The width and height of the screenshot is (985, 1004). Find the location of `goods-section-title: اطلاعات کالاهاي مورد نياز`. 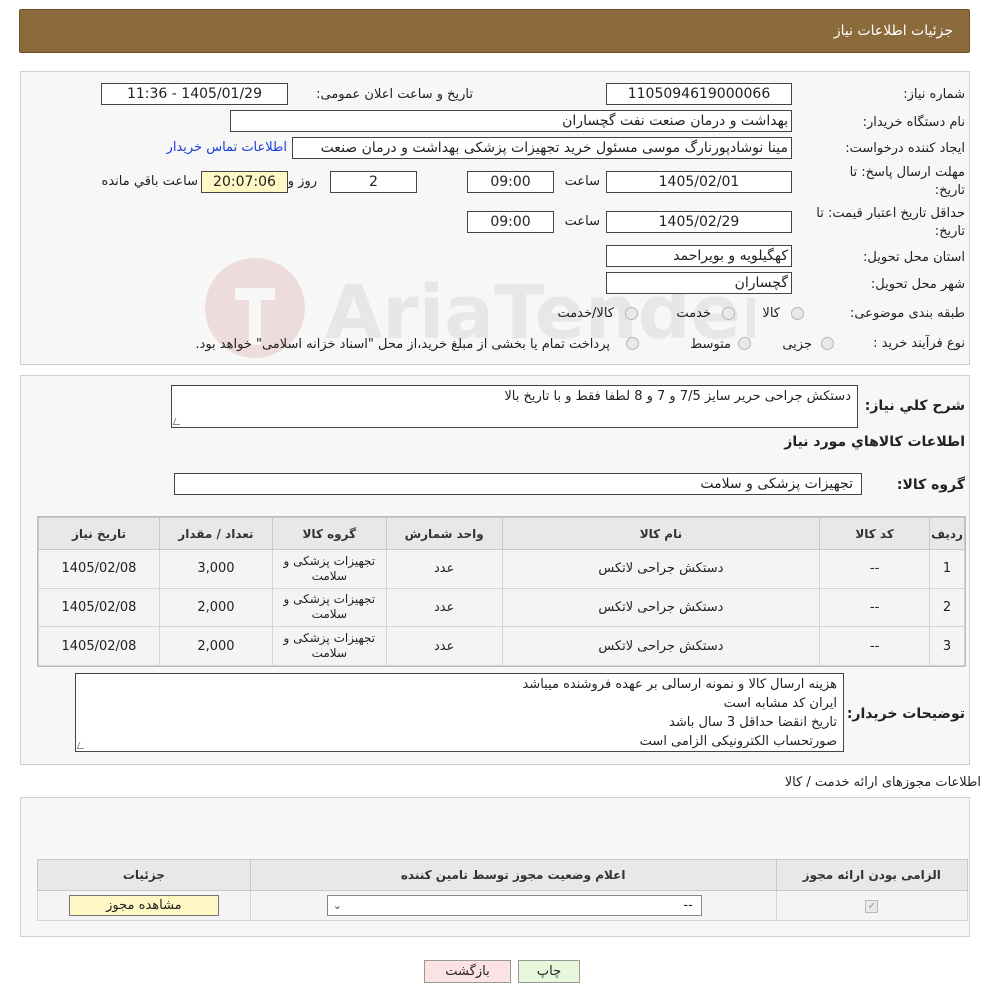

goods-section-title: اطلاعات کالاهاي مورد نياز is located at coordinates (874, 442).